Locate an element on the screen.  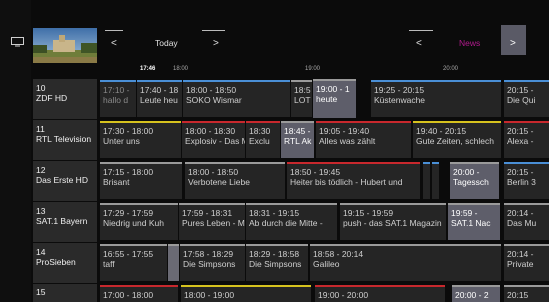
program-cell: 16:55 - 17:55 taff is located at coordinates (133, 262).